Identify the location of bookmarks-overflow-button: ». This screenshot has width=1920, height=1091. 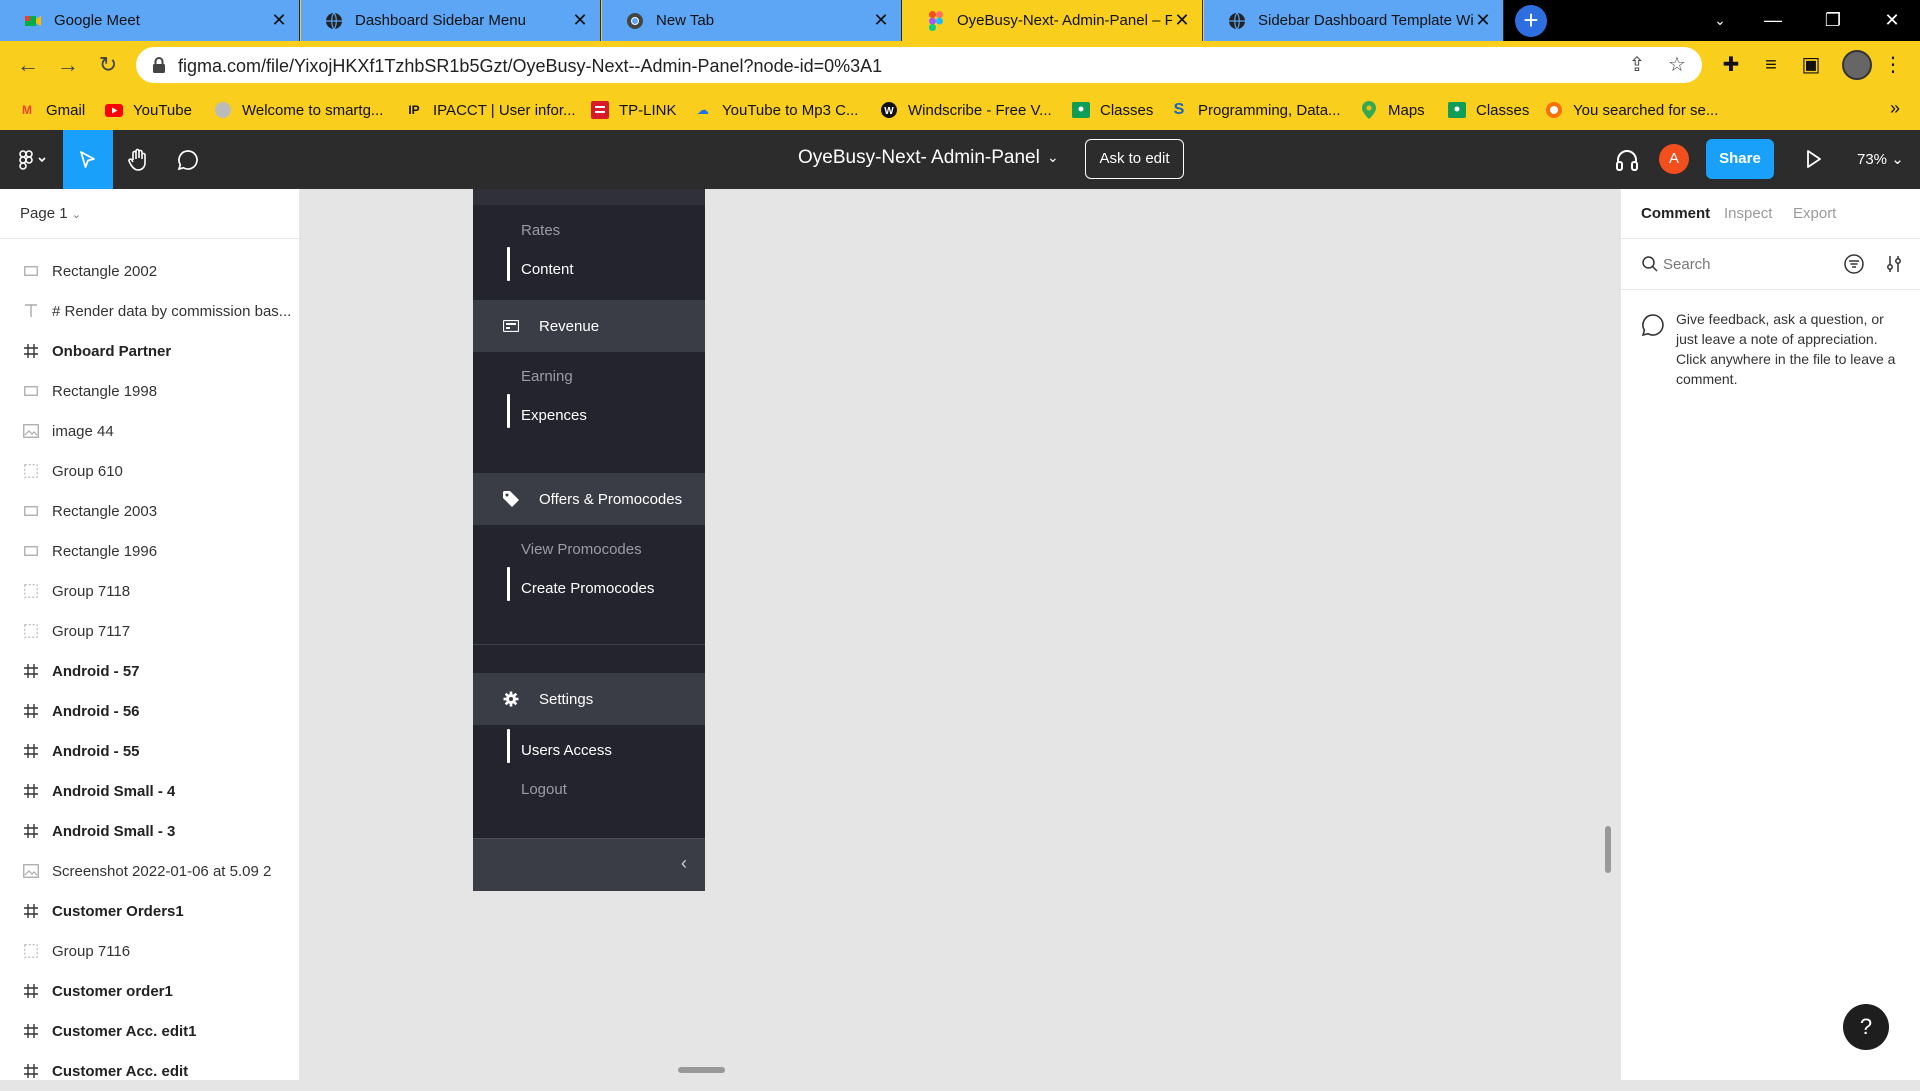
(1895, 108).